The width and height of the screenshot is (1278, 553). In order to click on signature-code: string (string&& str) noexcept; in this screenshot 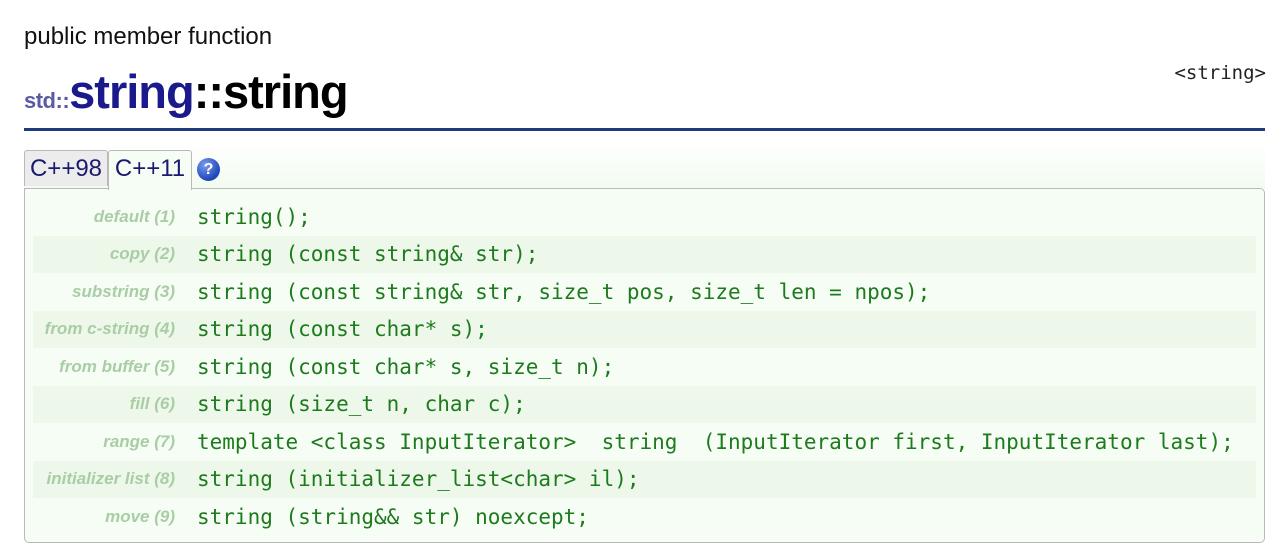, I will do `click(393, 516)`.